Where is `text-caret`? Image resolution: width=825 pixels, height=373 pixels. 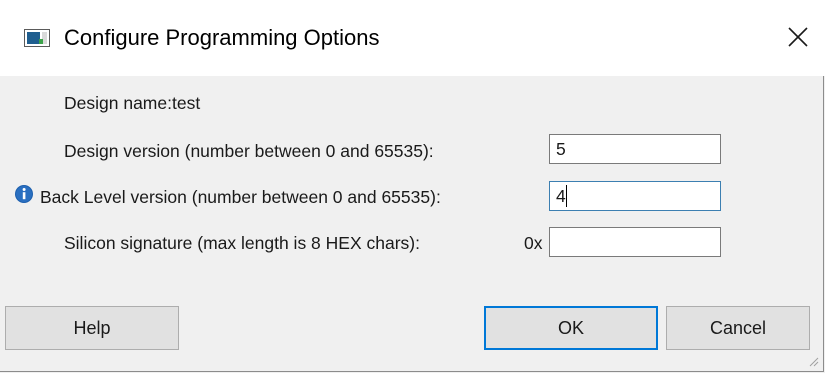
text-caret is located at coordinates (566, 196).